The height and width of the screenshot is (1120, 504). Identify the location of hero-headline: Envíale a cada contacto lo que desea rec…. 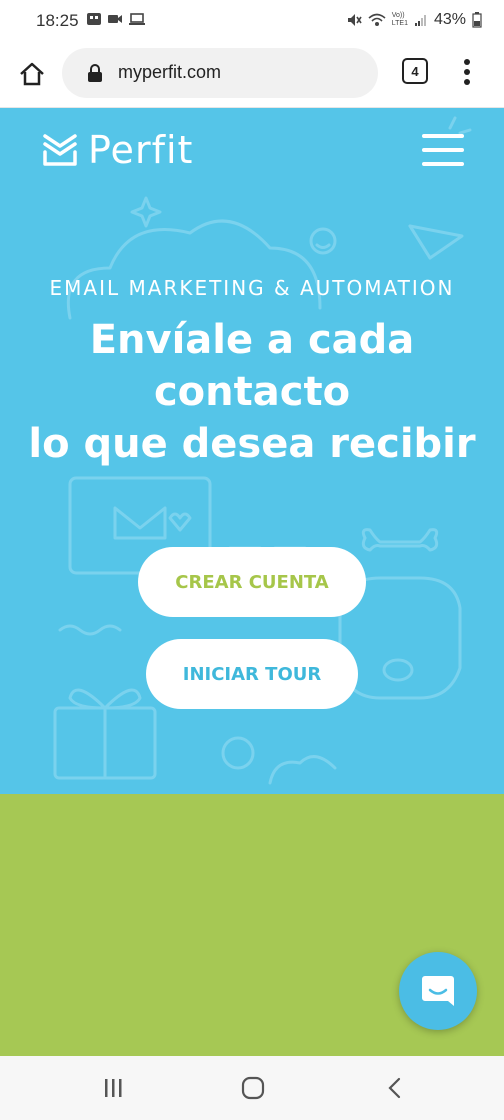
(252, 392).